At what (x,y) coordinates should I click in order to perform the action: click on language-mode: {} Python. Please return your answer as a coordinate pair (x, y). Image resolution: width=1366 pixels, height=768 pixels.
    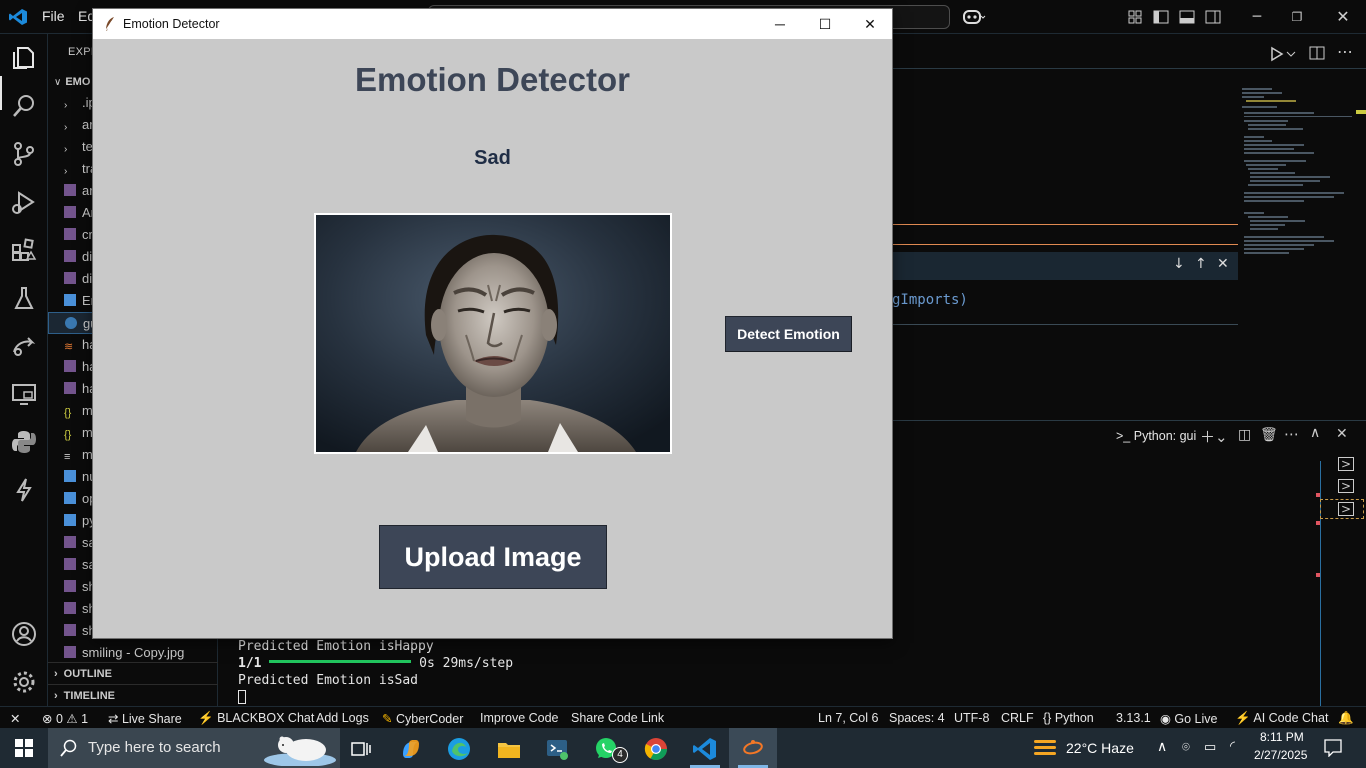
    Looking at the image, I should click on (1068, 718).